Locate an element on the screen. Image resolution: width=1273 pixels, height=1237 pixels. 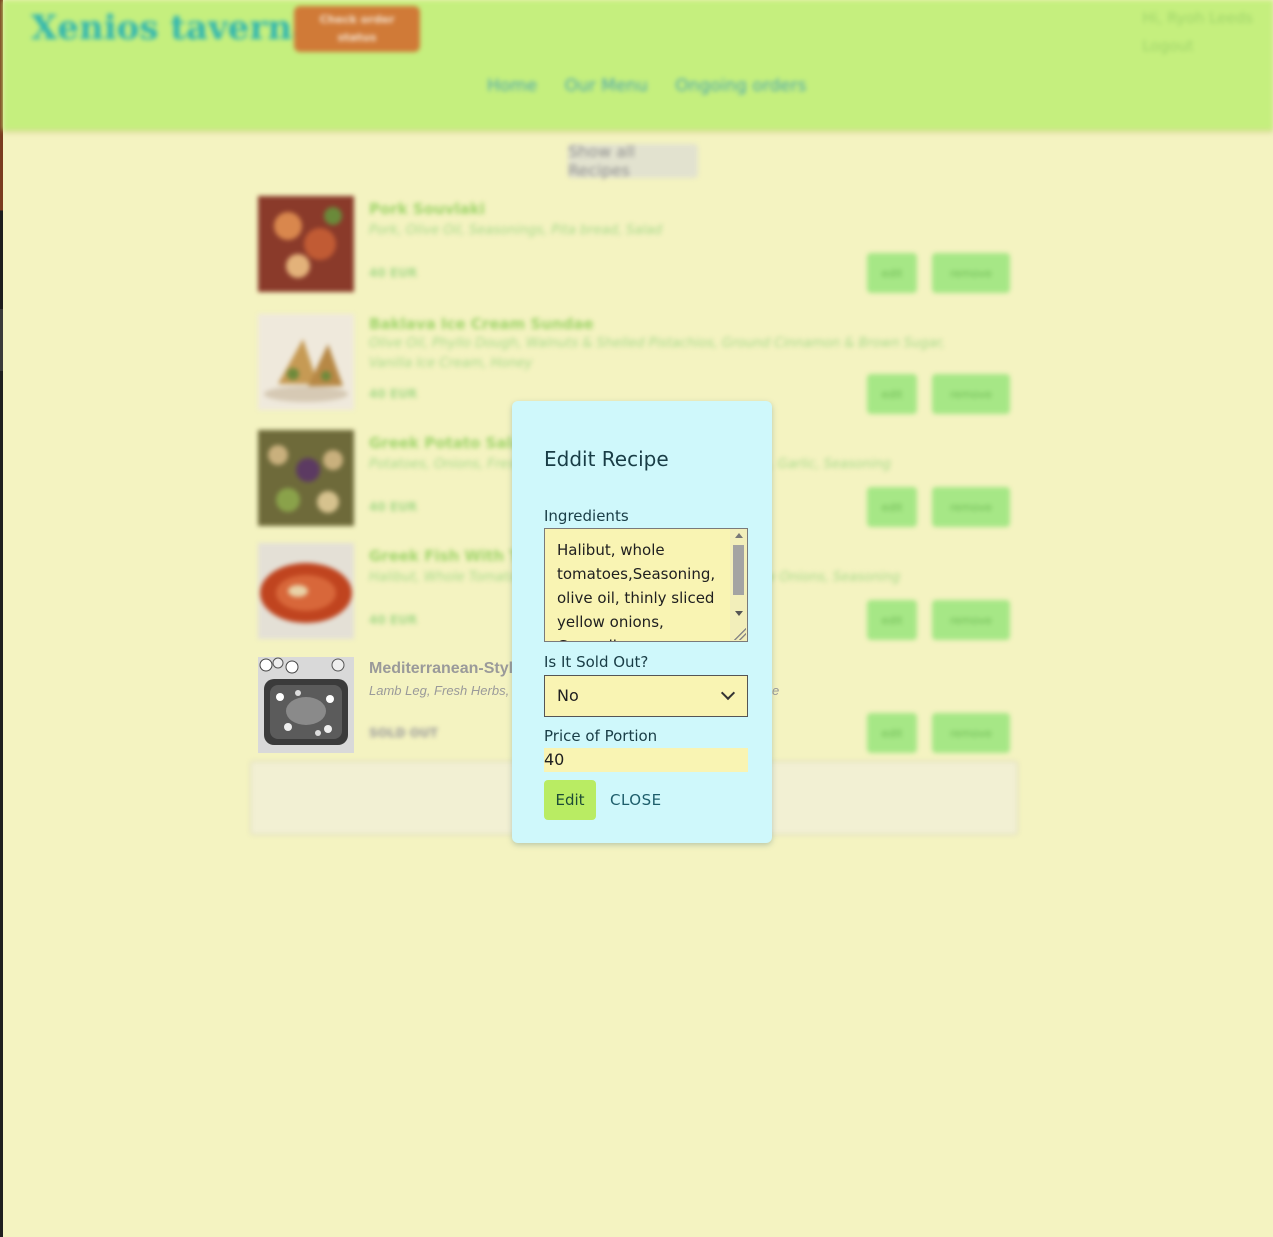
ingredients-label: Ingredients is located at coordinates (586, 516).